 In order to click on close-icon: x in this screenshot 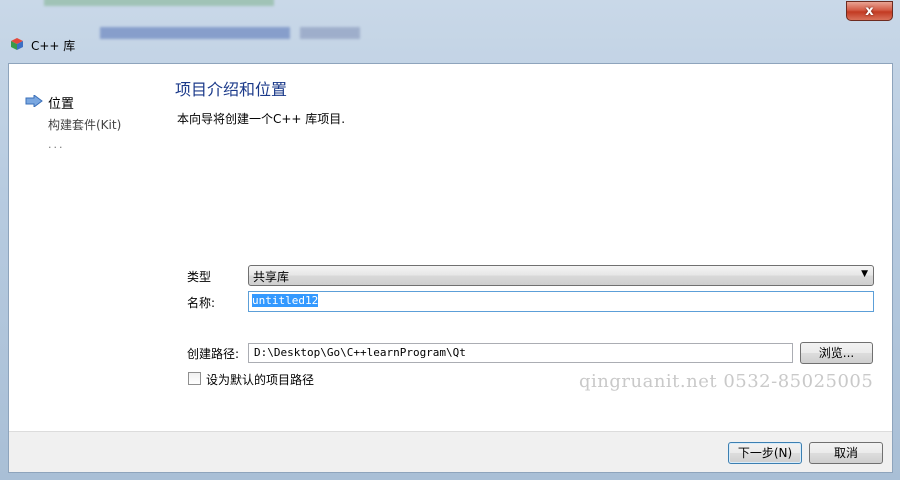, I will do `click(869, 11)`.